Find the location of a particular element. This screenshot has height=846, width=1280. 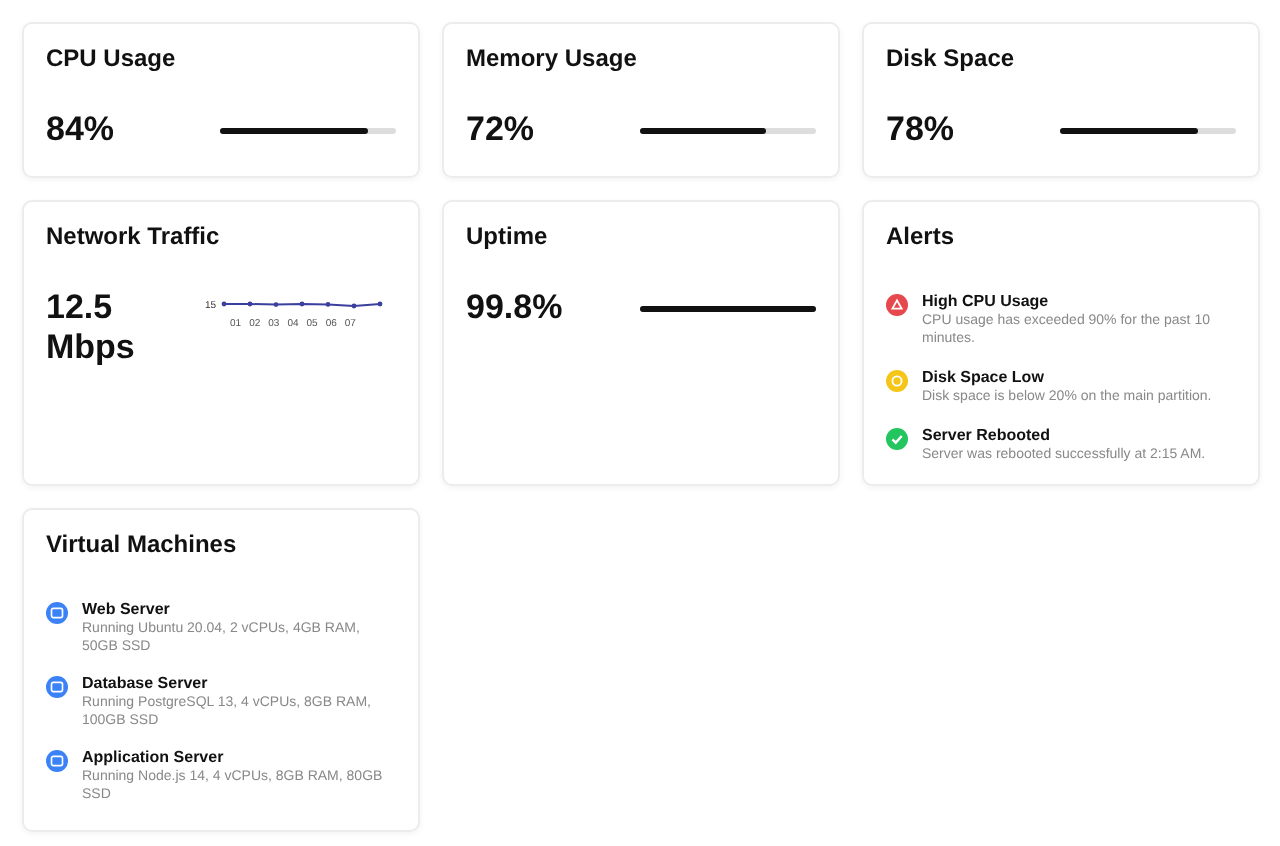

card-title: Uptime is located at coordinates (508, 236).